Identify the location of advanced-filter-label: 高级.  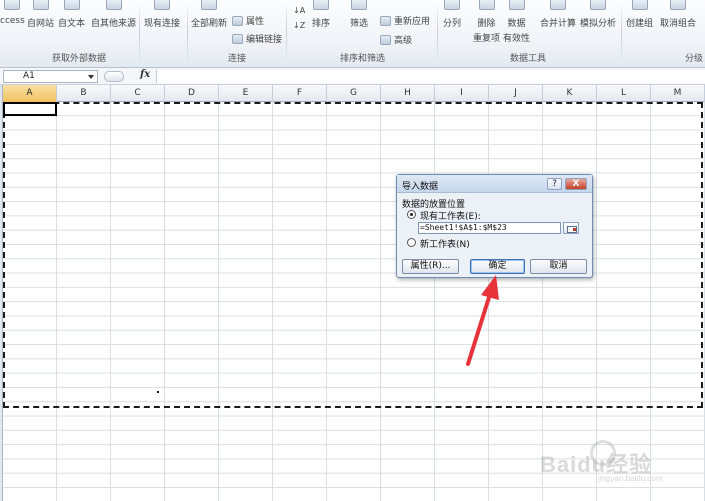
(403, 41).